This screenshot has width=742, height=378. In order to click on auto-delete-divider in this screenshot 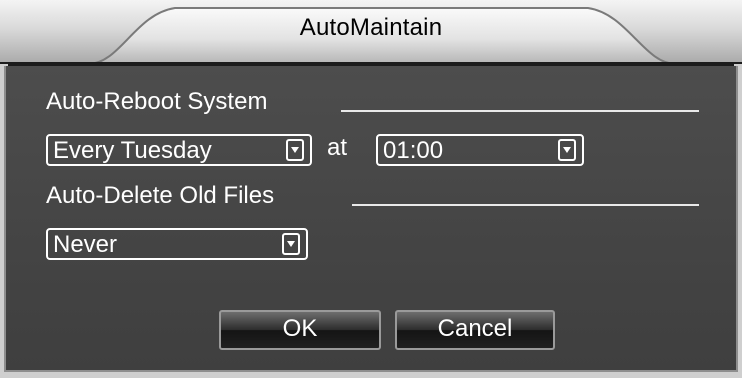, I will do `click(525, 205)`.